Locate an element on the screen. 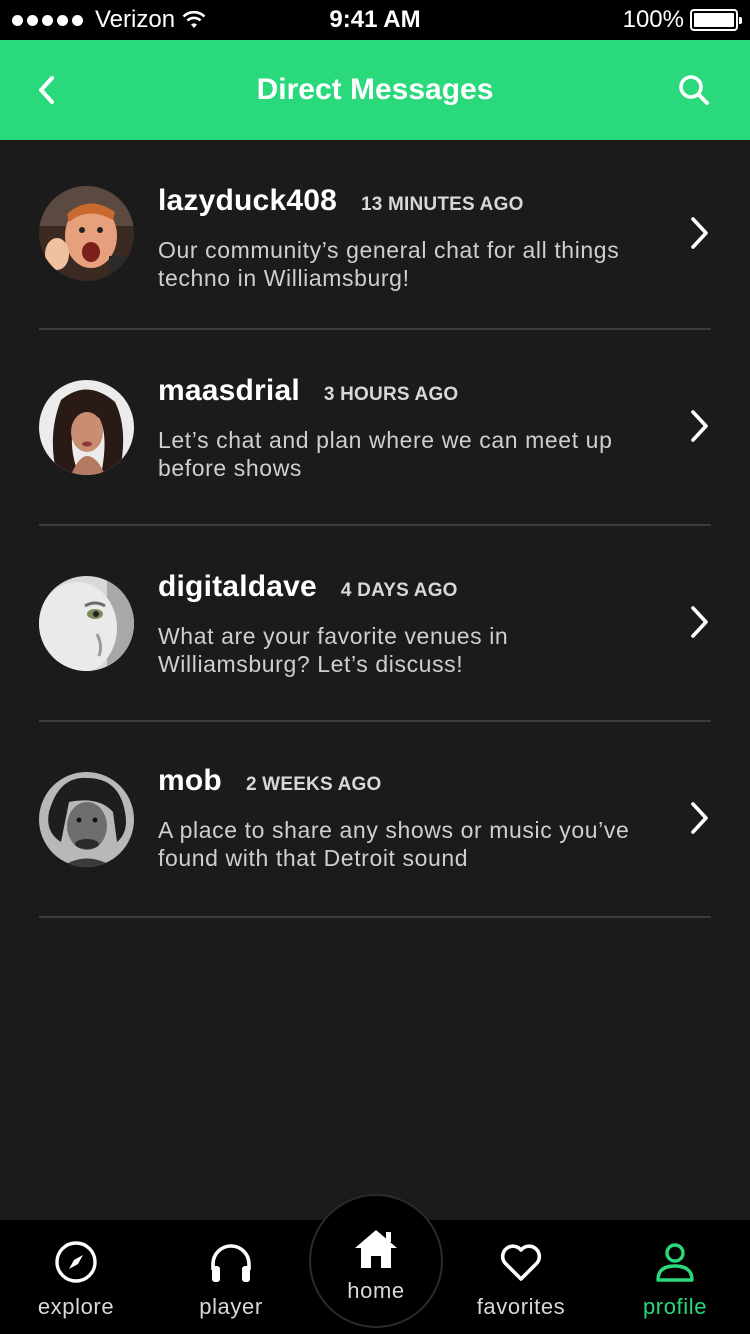 This screenshot has width=750, height=1334. name-line: maasdrial 3 HOURS AGO is located at coordinates (394, 391).